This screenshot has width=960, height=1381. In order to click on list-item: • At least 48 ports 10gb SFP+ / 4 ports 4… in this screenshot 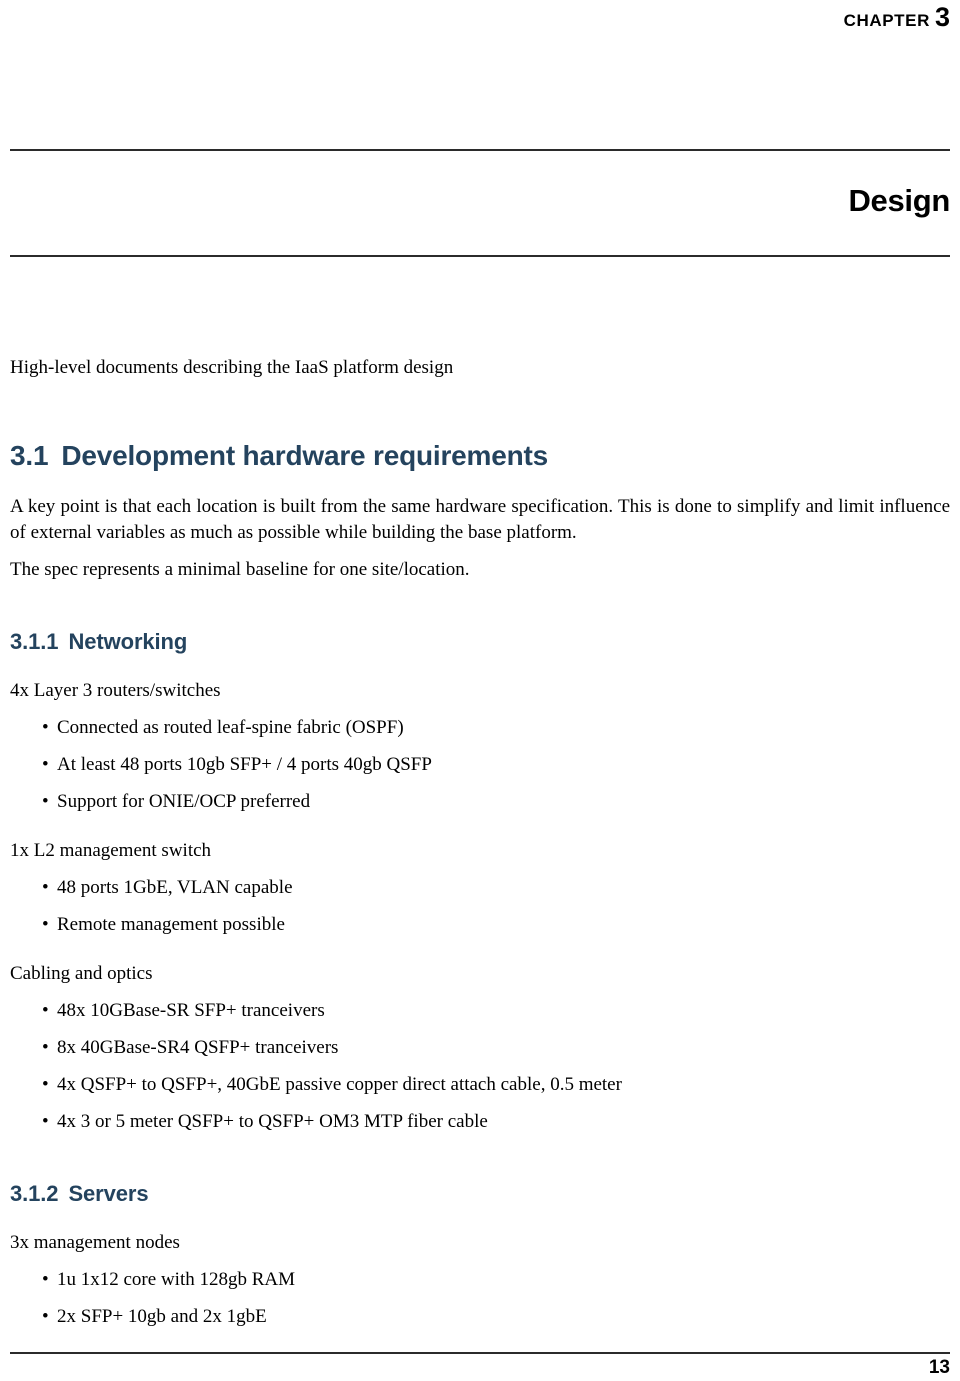, I will do `click(480, 765)`.